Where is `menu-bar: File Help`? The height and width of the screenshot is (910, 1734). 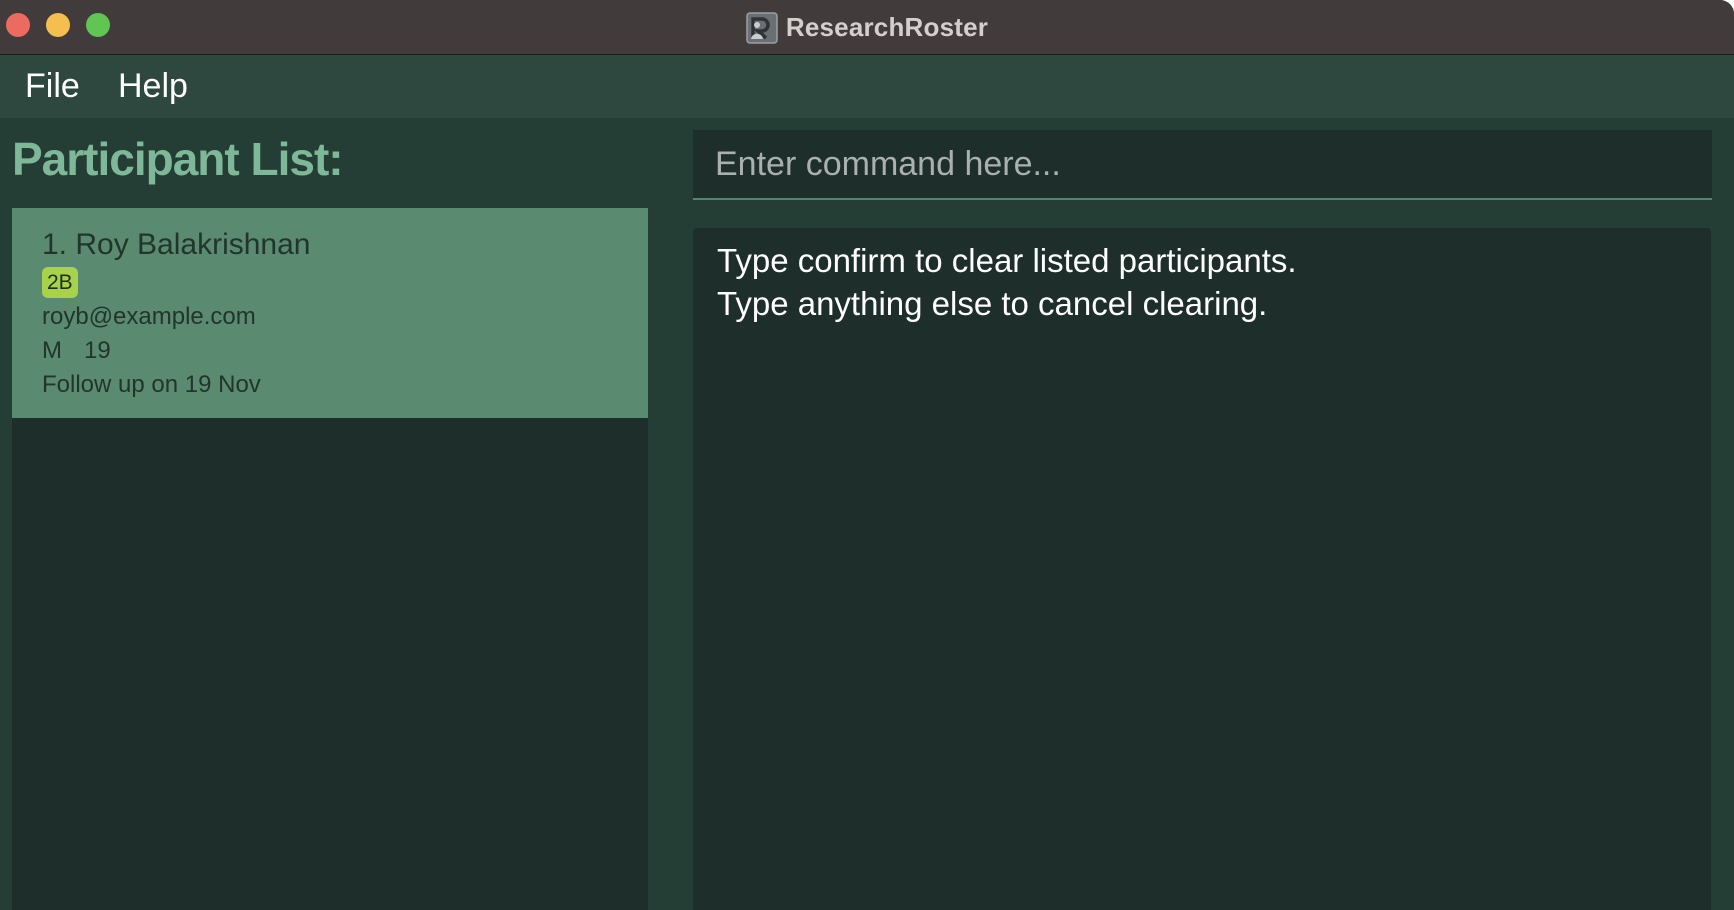 menu-bar: File Help is located at coordinates (867, 86).